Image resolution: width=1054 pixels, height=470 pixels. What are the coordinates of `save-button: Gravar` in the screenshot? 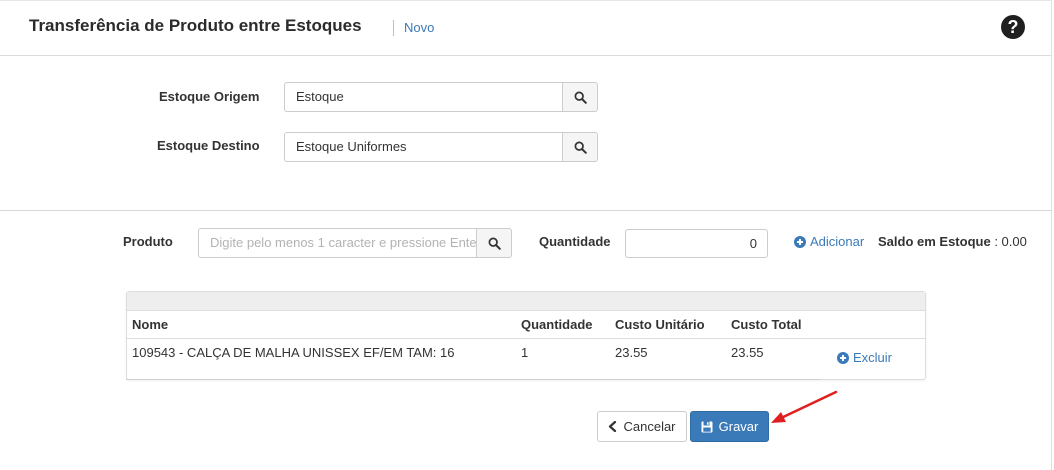 It's located at (729, 426).